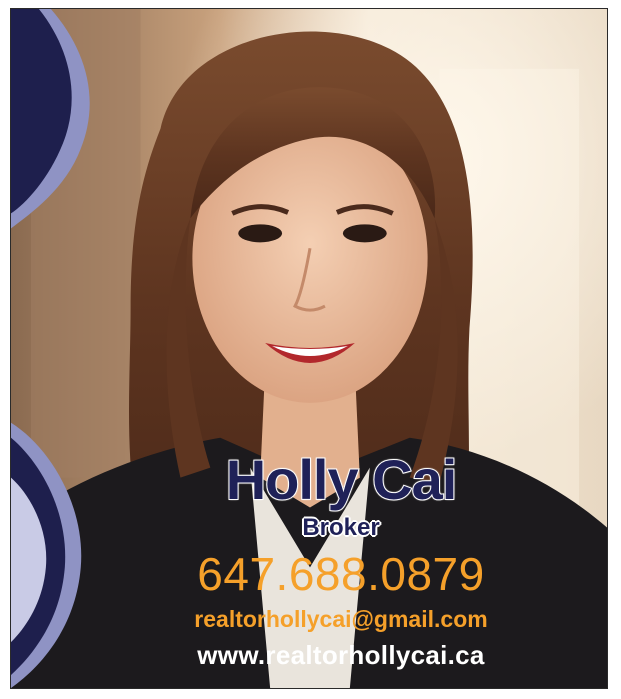 The width and height of the screenshot is (621, 699). What do you see at coordinates (341, 619) in the screenshot?
I see `email-address: realtorhollycai@gmail.com` at bounding box center [341, 619].